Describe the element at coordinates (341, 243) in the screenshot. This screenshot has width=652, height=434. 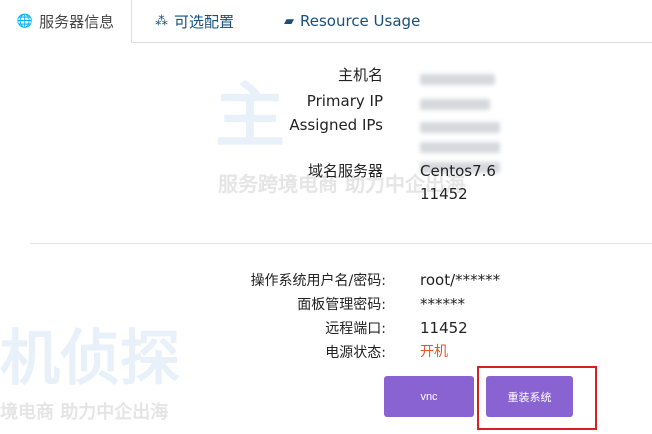
I see `divider` at that location.